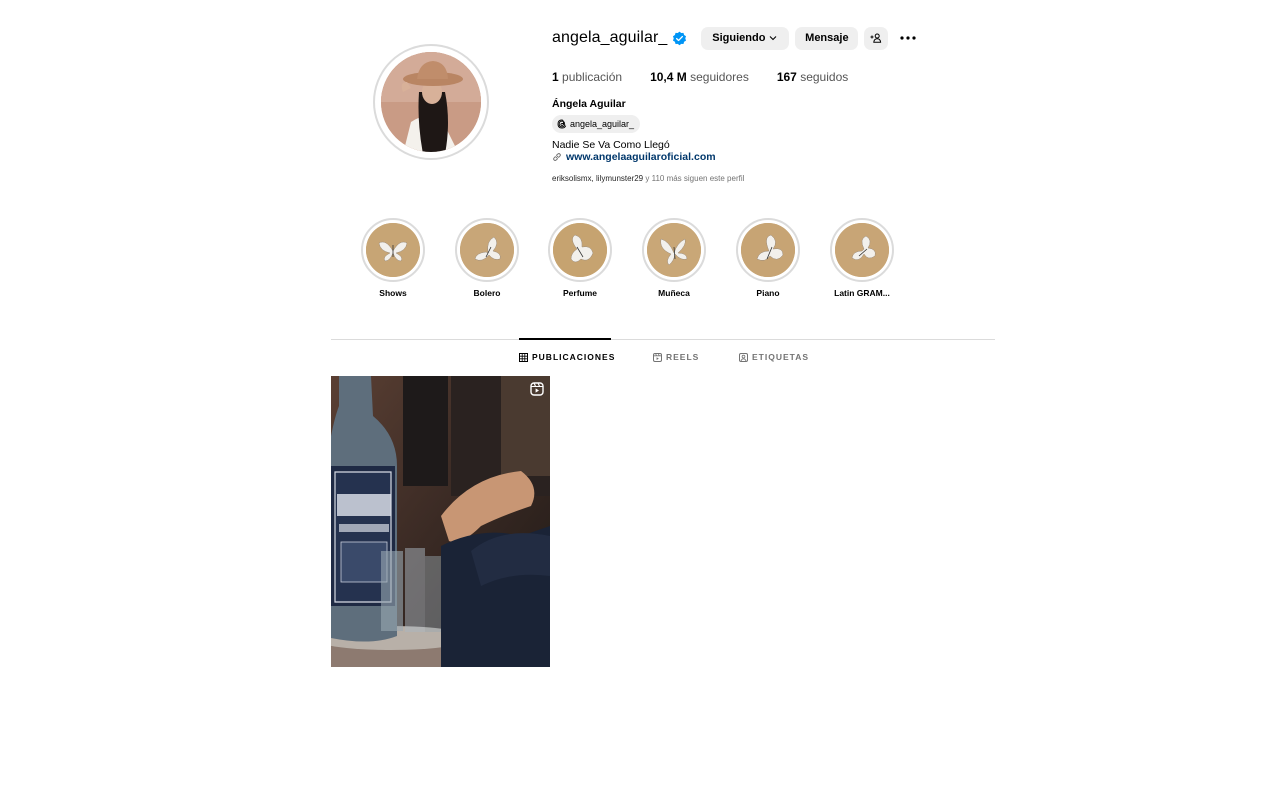 This screenshot has width=1280, height=798. I want to click on highlight-shows: Shows, so click(393, 258).